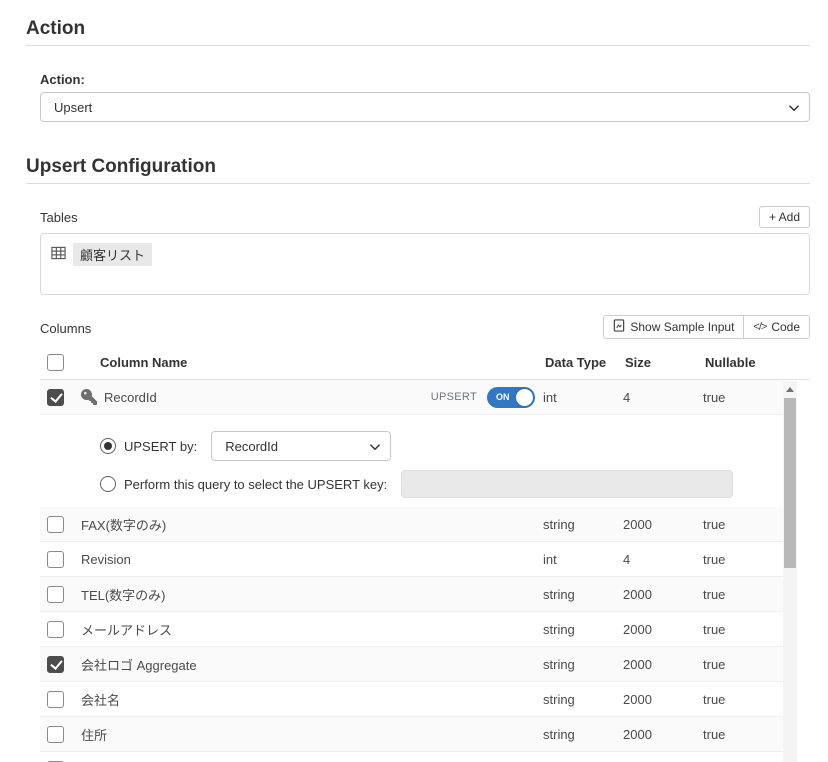 Image resolution: width=828 pixels, height=762 pixels. I want to click on header-size: Size, so click(638, 362).